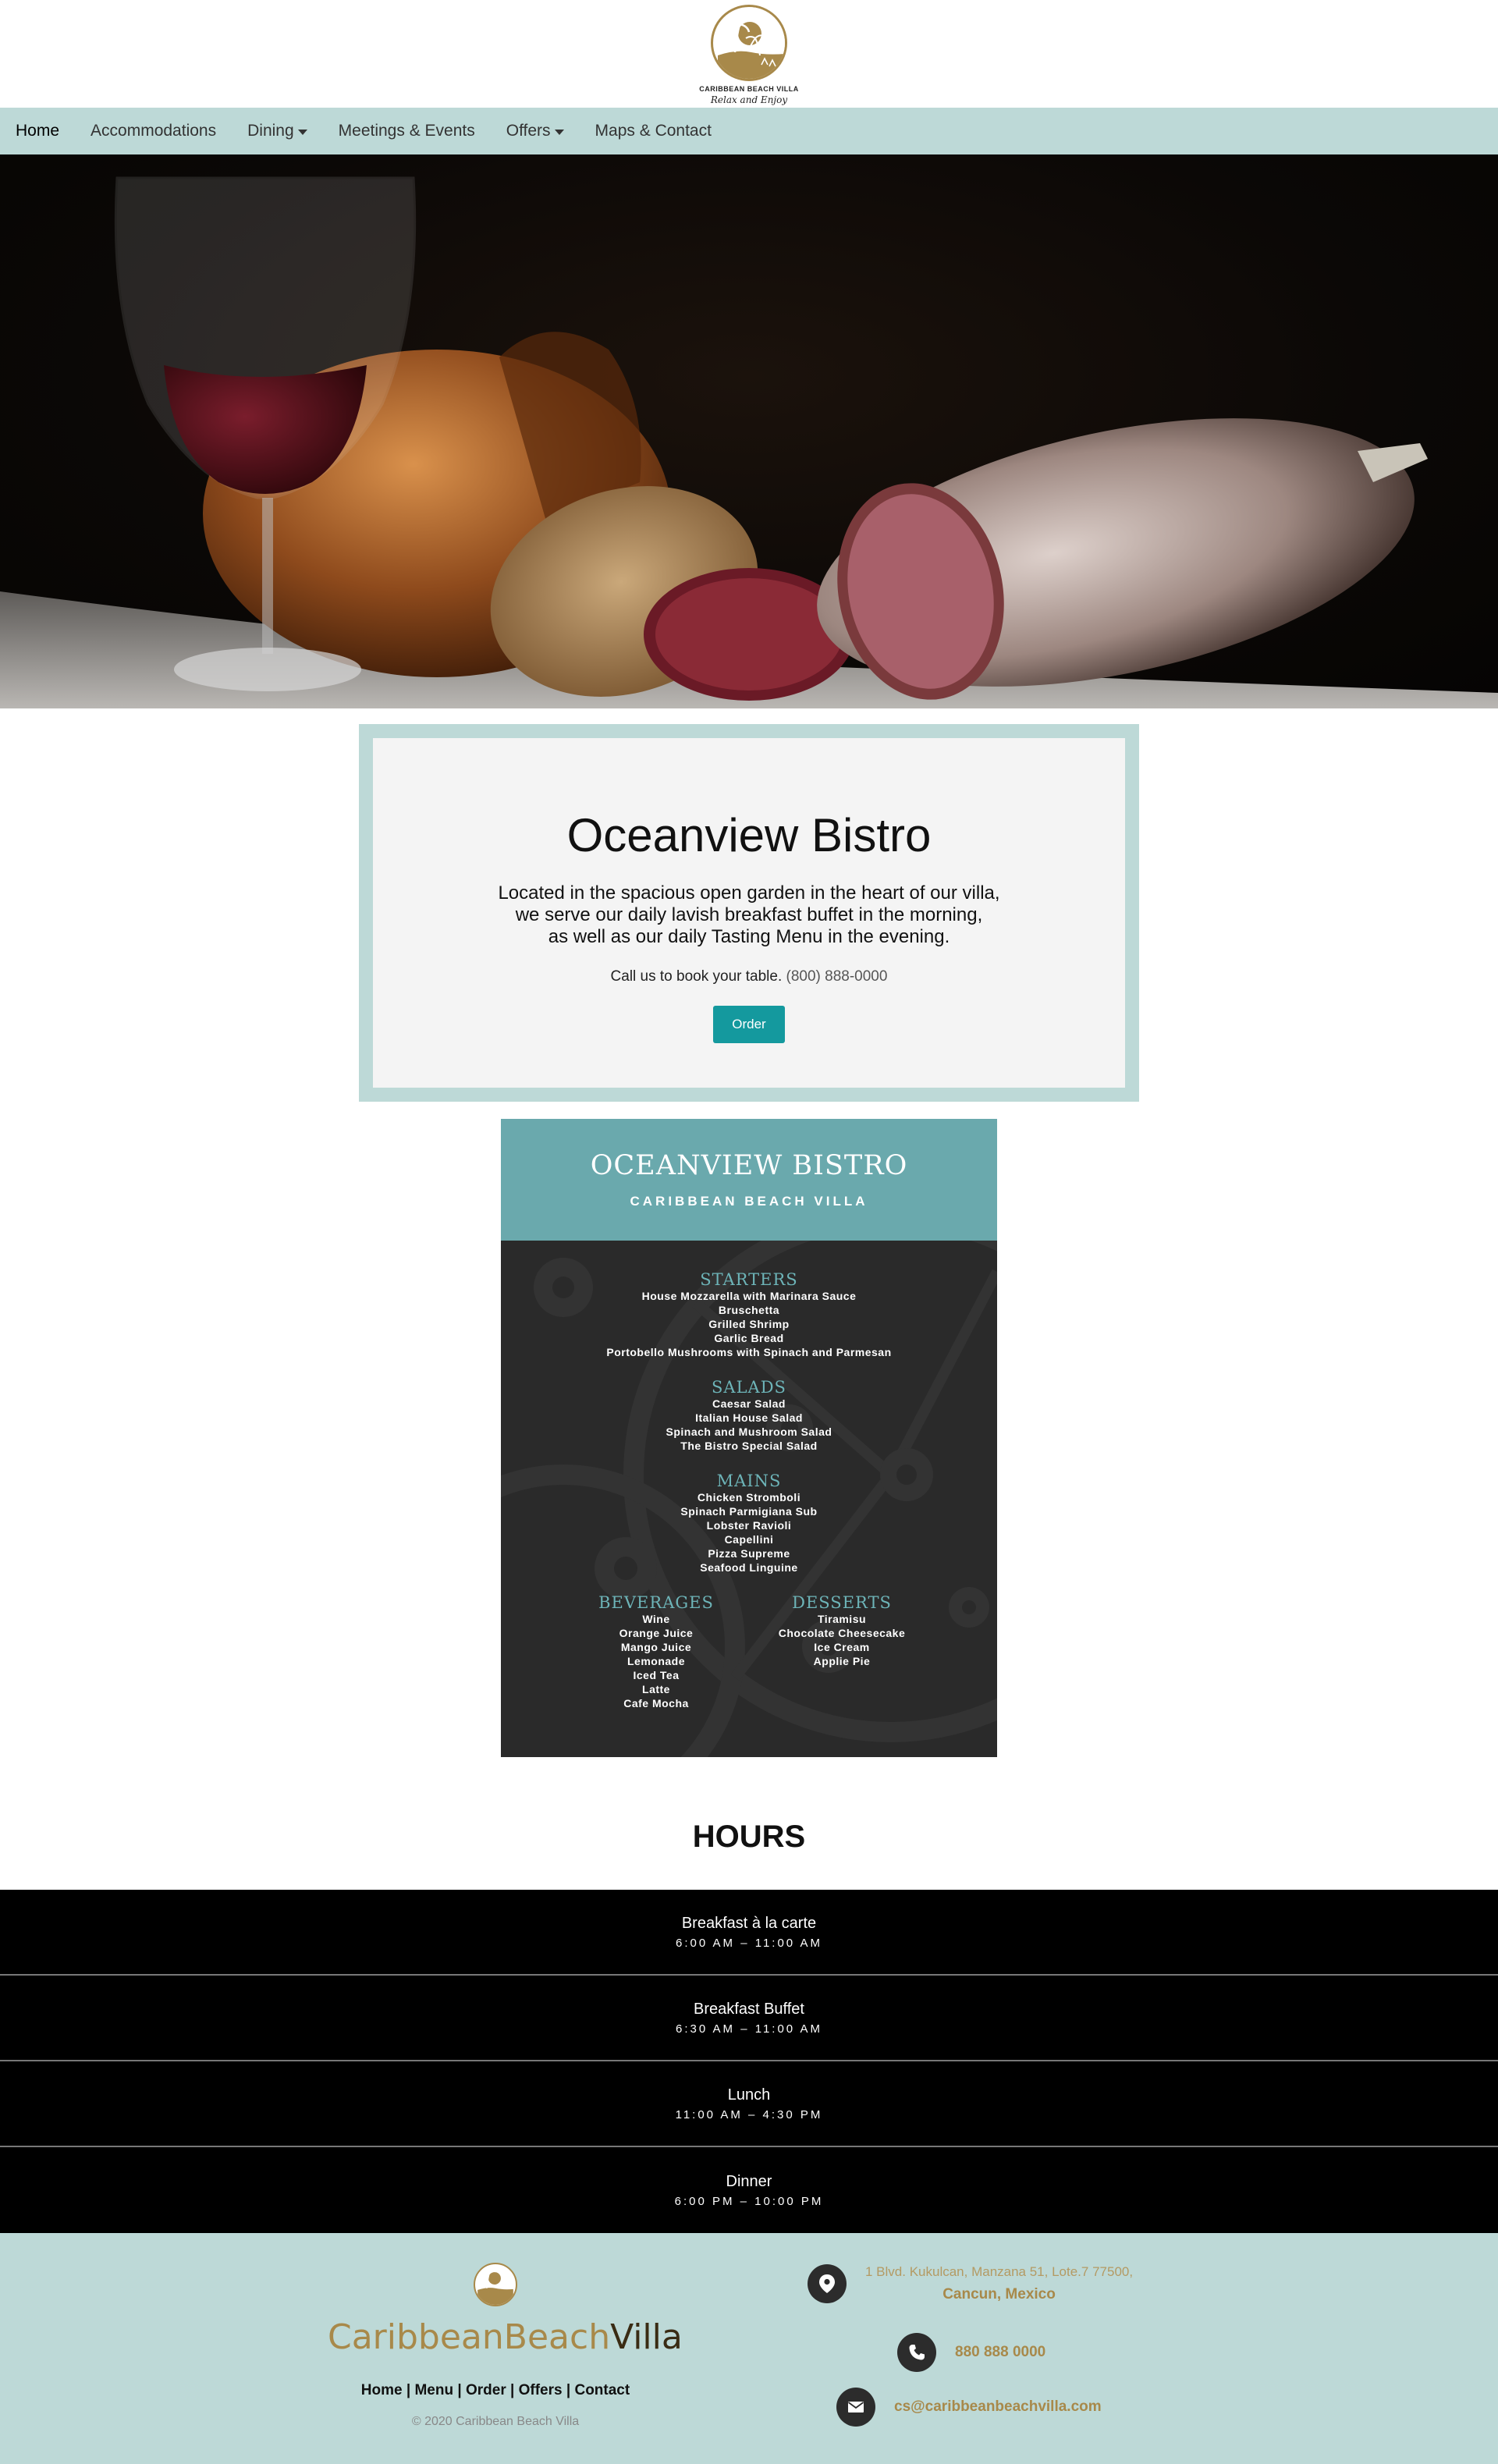  Describe the element at coordinates (842, 1661) in the screenshot. I see `menu-item: Applie Pie` at that location.